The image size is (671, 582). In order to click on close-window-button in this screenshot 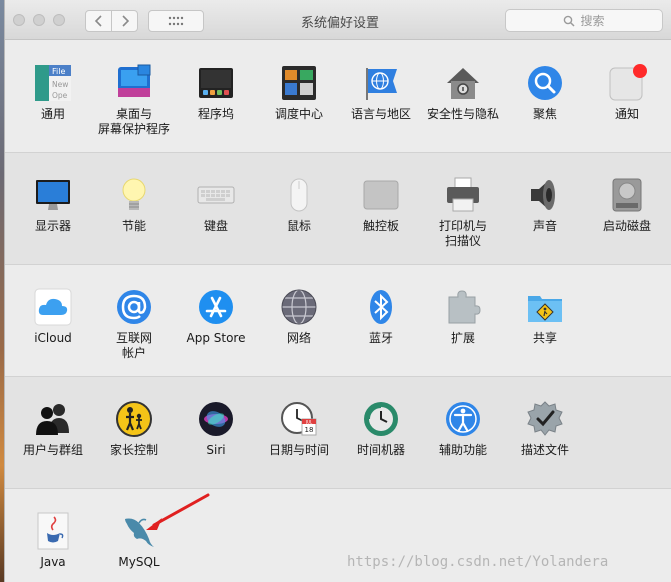, I will do `click(19, 20)`.